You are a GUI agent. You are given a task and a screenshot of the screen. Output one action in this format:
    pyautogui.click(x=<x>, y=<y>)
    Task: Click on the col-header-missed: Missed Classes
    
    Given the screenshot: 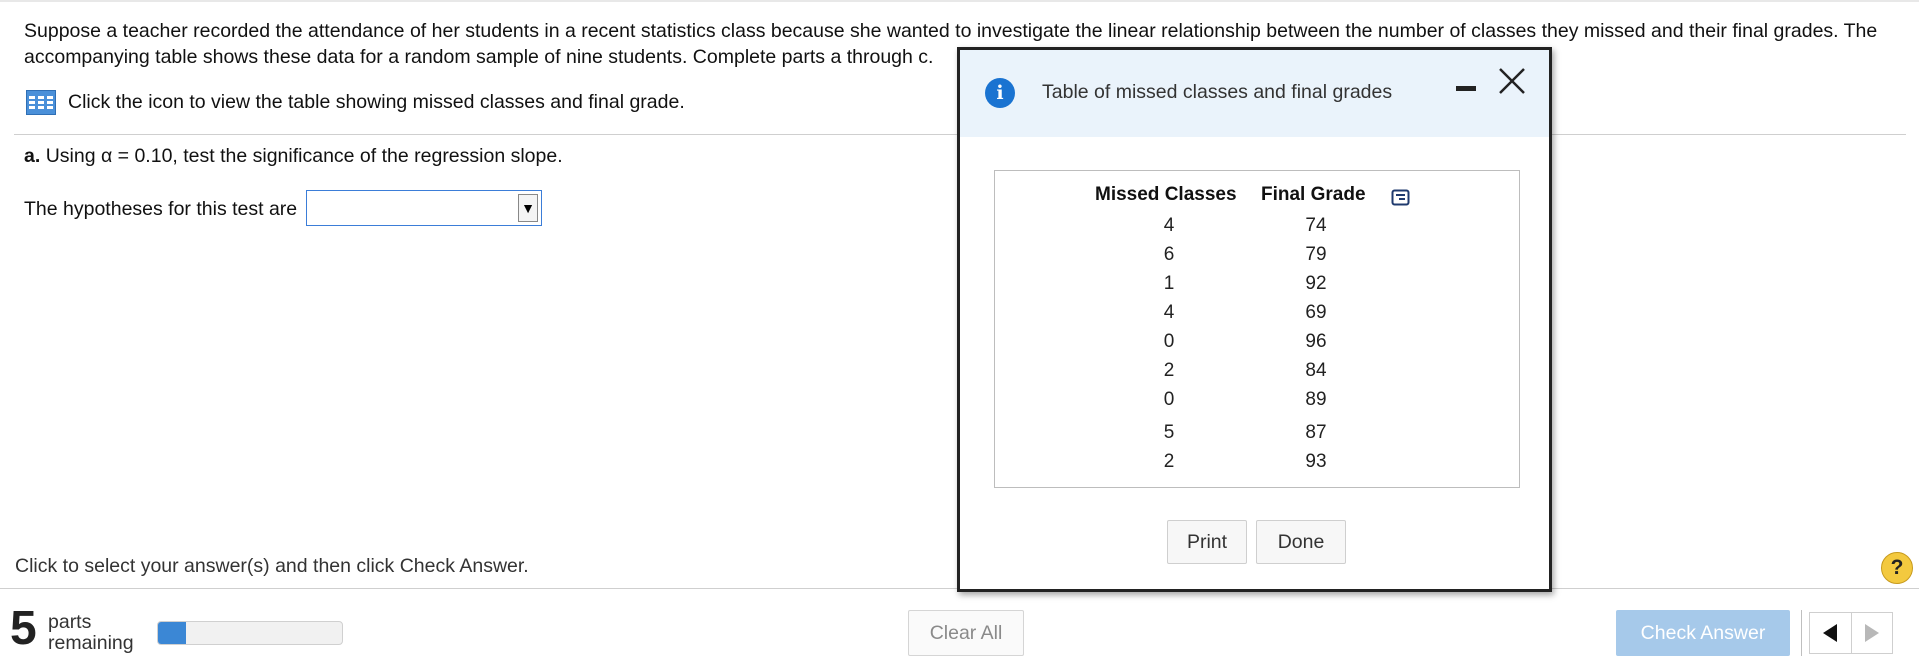 What is the action you would take?
    pyautogui.click(x=1166, y=194)
    